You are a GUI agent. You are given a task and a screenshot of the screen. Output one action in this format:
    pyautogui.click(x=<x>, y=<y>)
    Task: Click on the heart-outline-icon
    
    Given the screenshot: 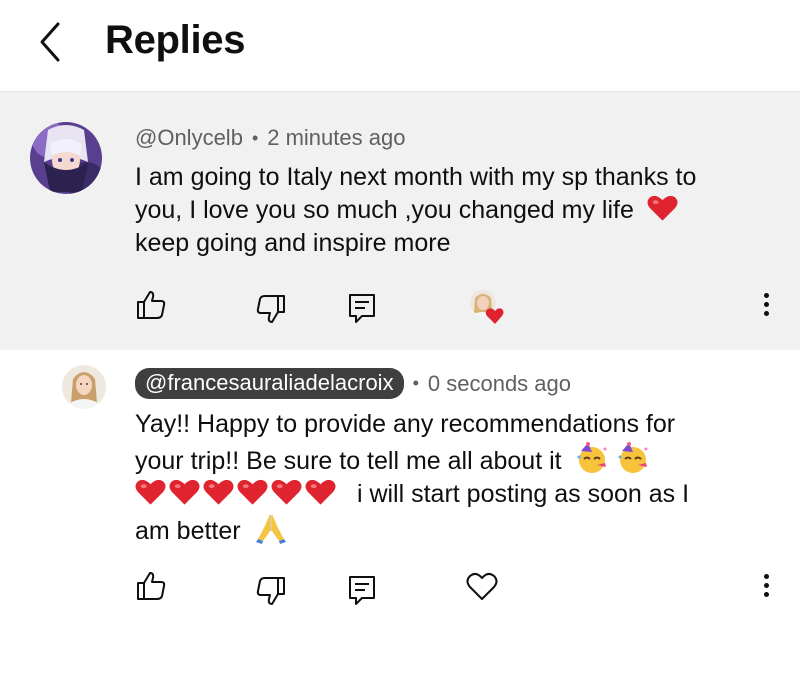 What is the action you would take?
    pyautogui.click(x=482, y=586)
    